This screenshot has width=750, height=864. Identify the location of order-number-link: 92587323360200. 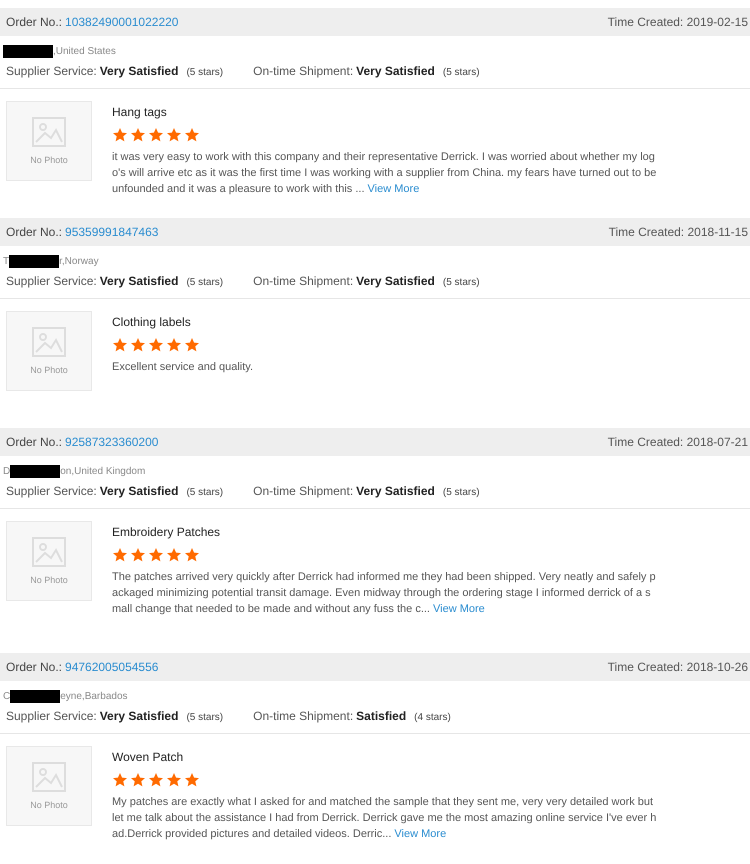
(111, 442).